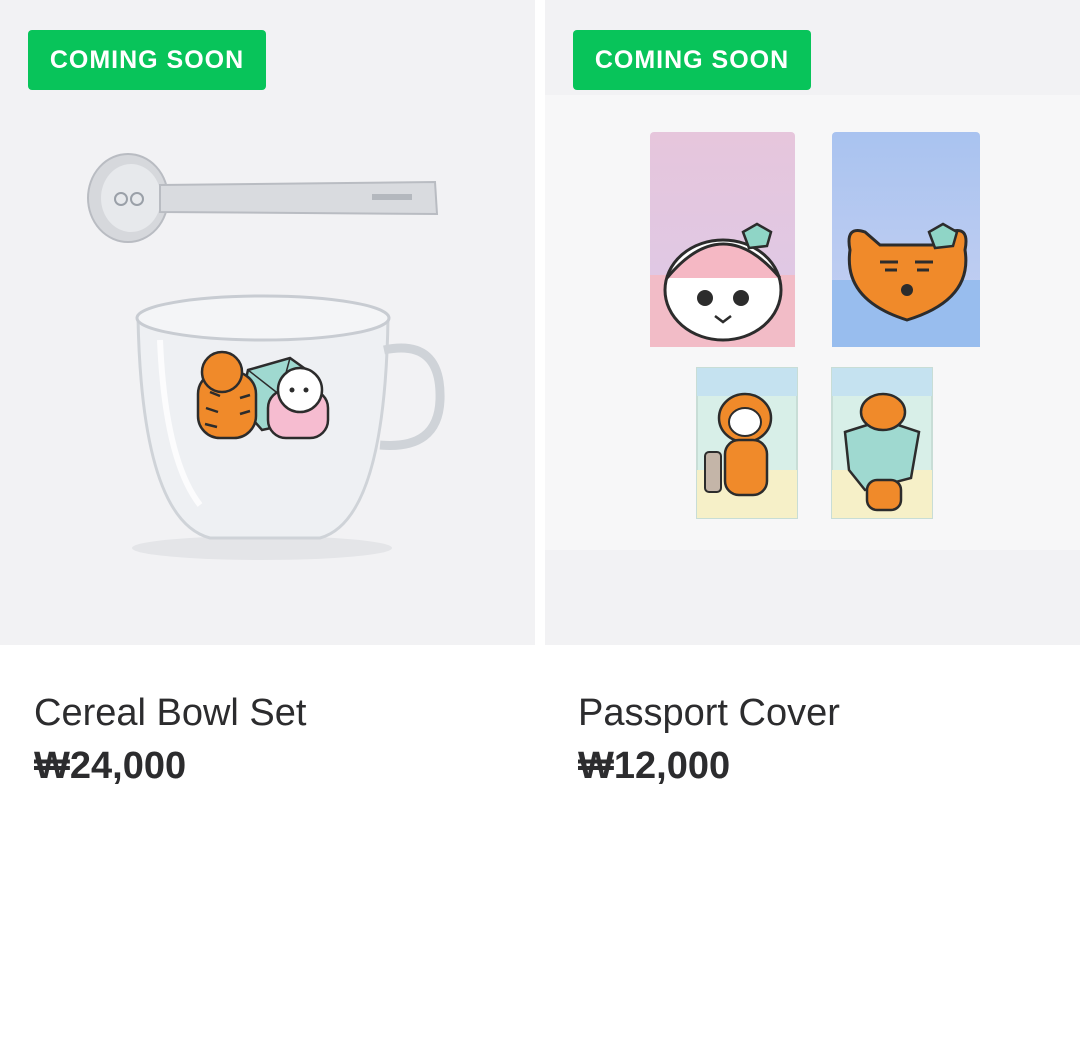  I want to click on product-price: ₩12,000, so click(654, 766).